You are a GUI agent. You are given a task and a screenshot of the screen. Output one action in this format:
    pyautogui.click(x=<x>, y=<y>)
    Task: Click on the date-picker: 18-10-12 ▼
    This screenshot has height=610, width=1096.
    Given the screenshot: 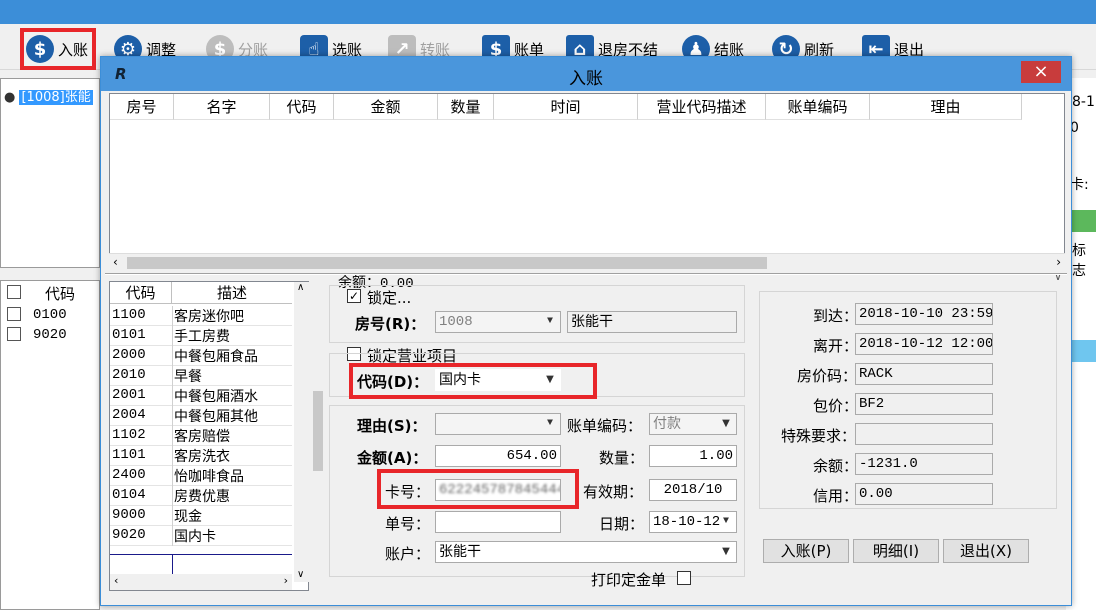 What is the action you would take?
    pyautogui.click(x=693, y=522)
    